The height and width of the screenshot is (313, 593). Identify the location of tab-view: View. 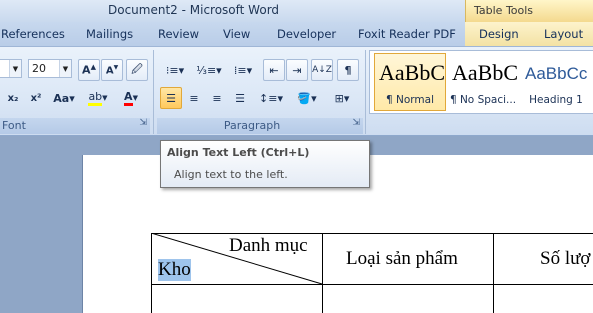
(236, 34).